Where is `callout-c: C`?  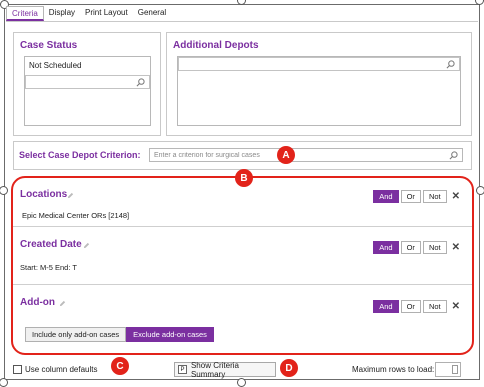
callout-c: C is located at coordinates (120, 366).